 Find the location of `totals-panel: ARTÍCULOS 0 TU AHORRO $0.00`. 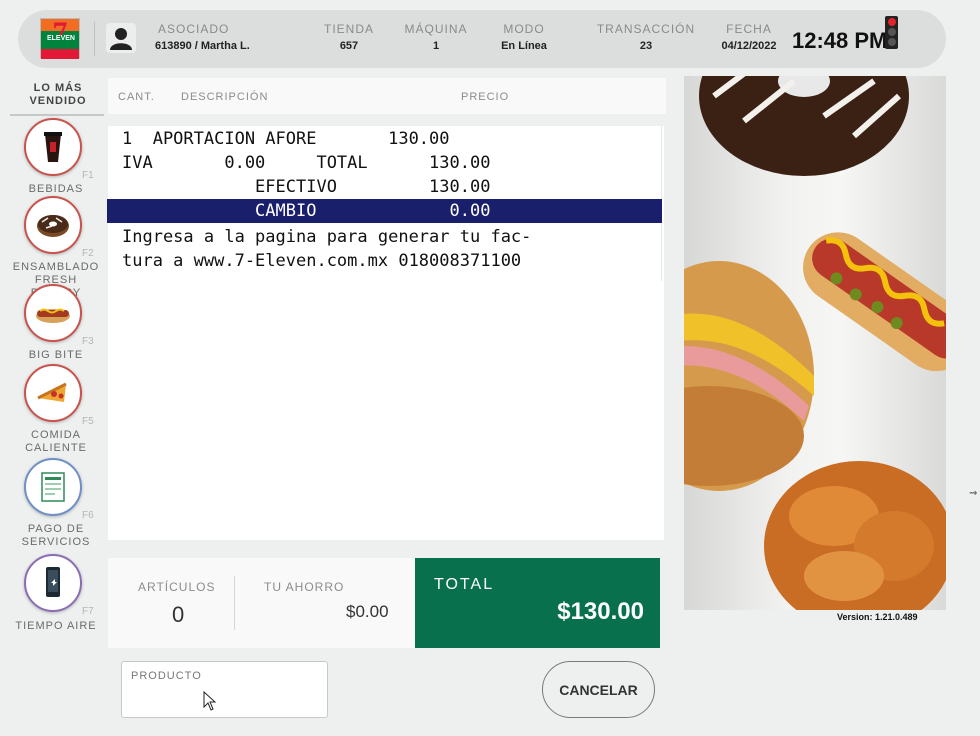

totals-panel: ARTÍCULOS 0 TU AHORRO $0.00 is located at coordinates (262, 603).